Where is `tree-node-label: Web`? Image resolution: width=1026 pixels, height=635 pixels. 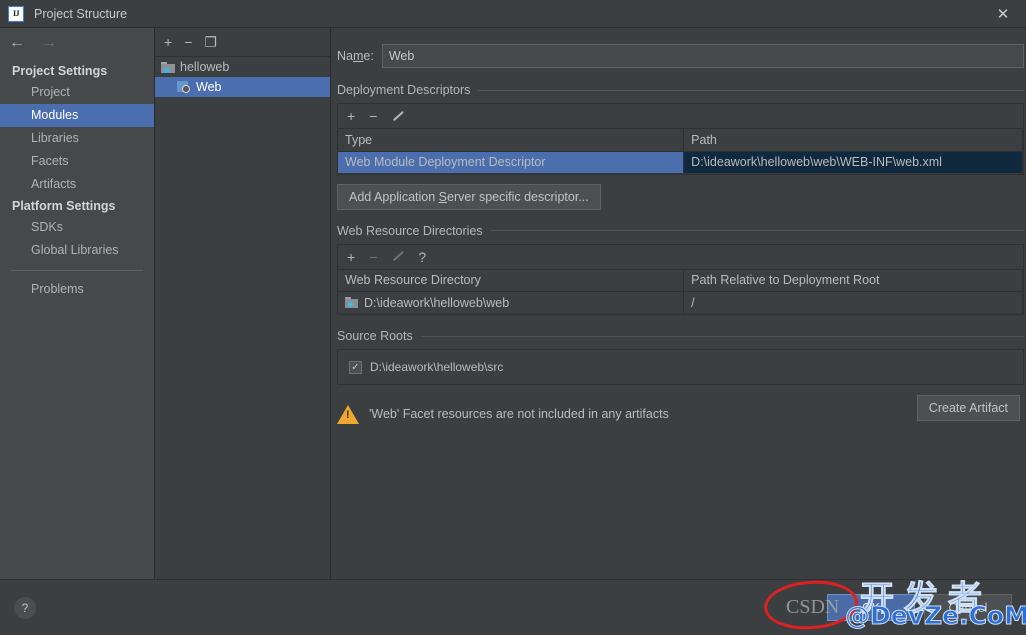
tree-node-label: Web is located at coordinates (209, 87).